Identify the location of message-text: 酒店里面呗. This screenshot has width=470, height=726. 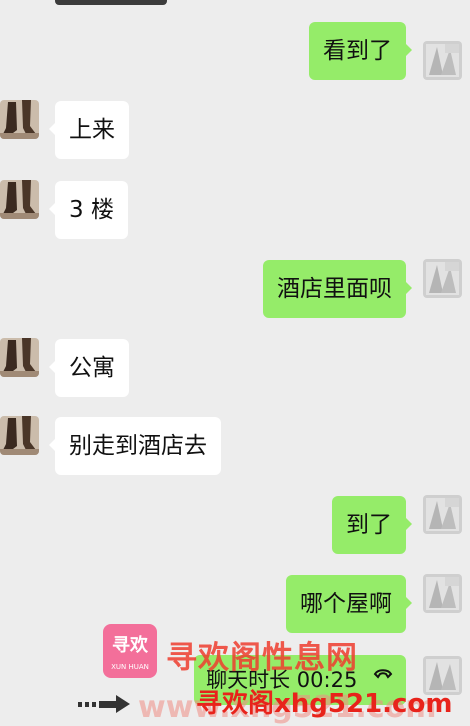
(334, 289).